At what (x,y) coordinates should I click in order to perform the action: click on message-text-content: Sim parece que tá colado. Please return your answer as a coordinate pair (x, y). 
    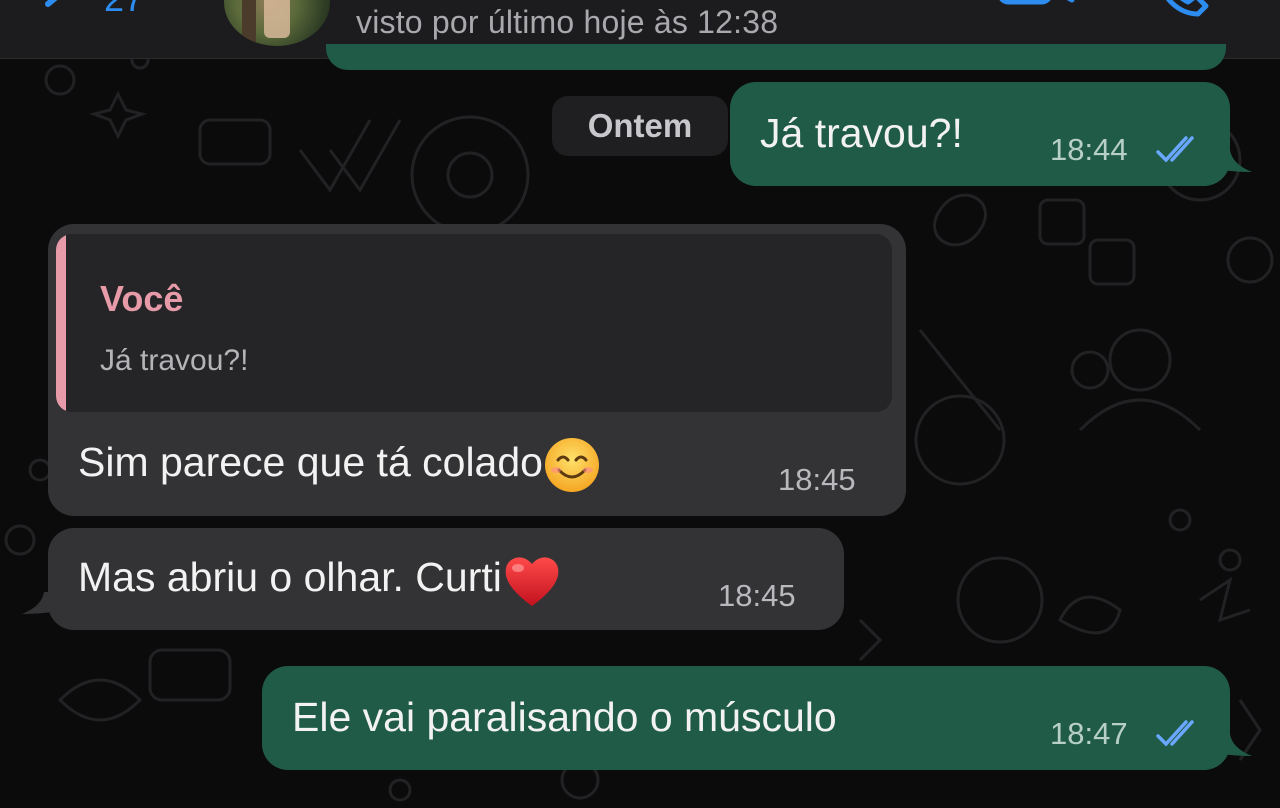
    Looking at the image, I should click on (310, 461).